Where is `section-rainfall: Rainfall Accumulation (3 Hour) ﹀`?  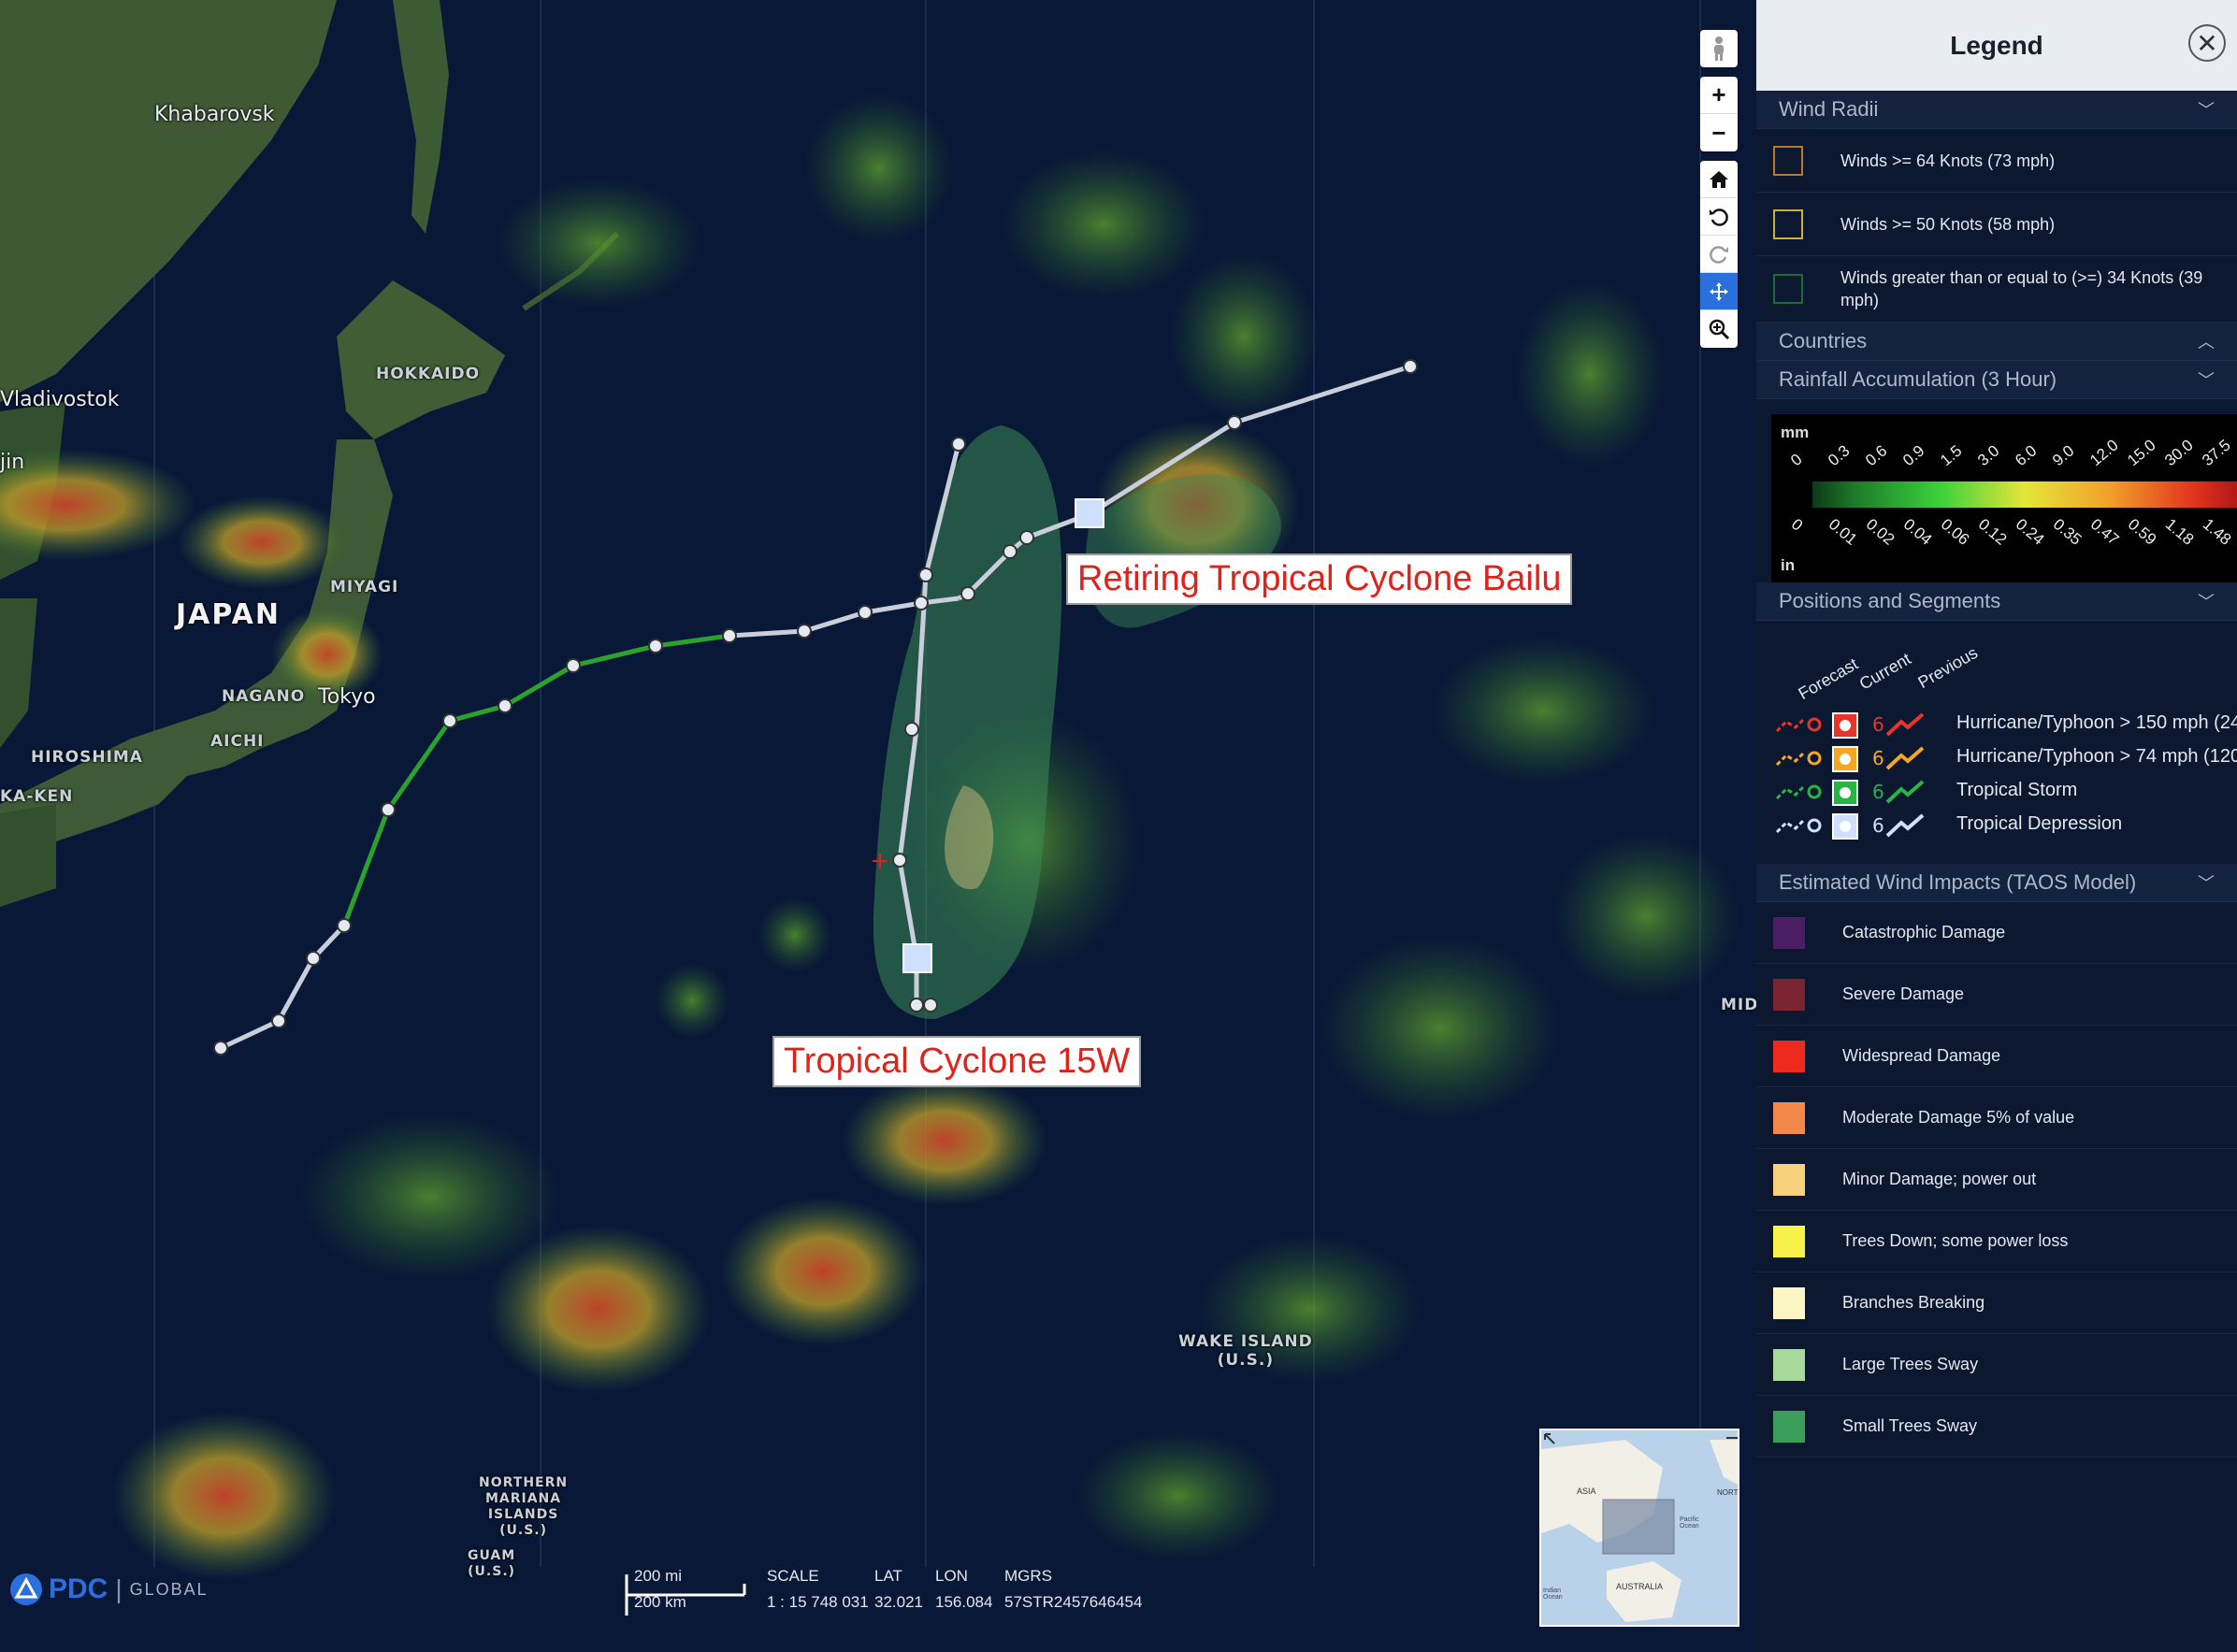 section-rainfall: Rainfall Accumulation (3 Hour) ﹀ is located at coordinates (1996, 380).